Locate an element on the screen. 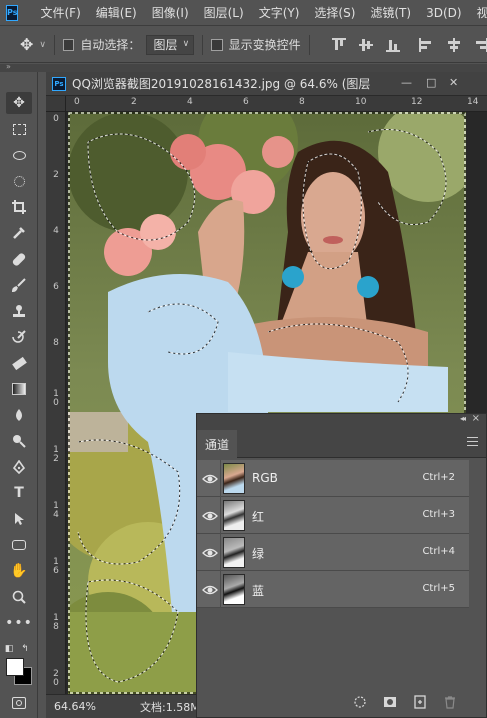 This screenshot has height=718, width=487. menu-filter: 滤镜(T) is located at coordinates (390, 12).